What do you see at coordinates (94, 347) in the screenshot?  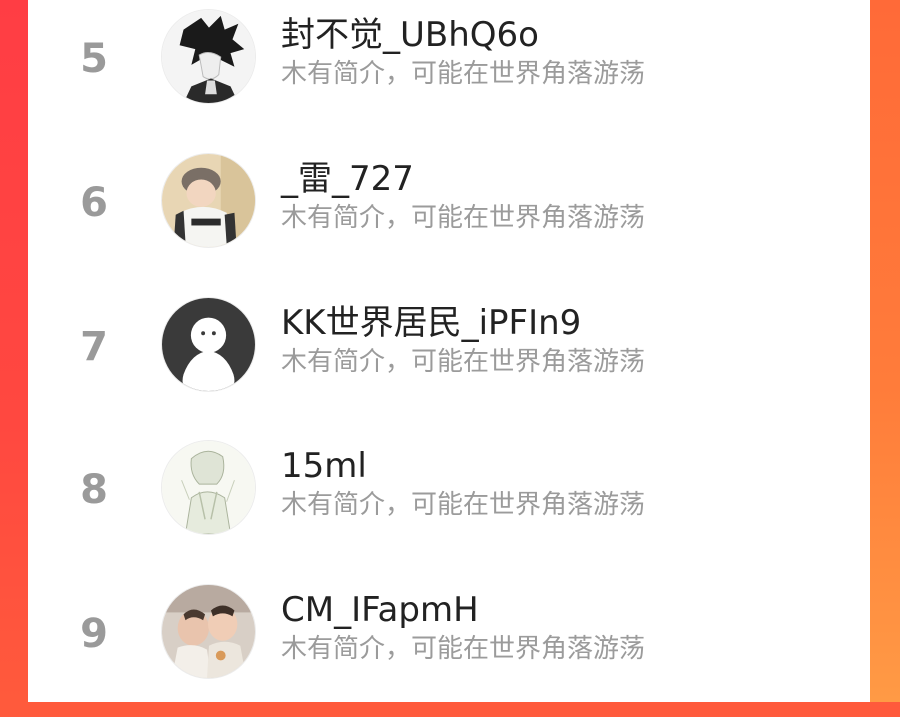 I see `rank-number: 7` at bounding box center [94, 347].